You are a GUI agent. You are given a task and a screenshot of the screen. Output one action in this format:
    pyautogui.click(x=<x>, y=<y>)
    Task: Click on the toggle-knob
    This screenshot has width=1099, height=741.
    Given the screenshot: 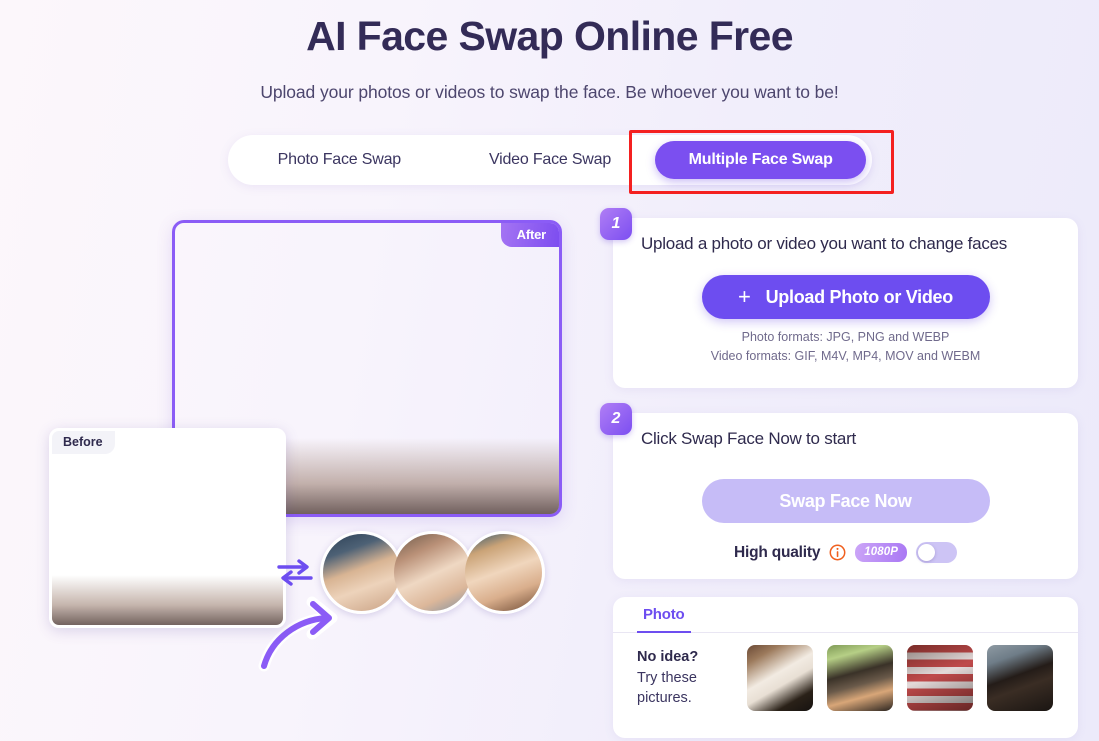 What is the action you would take?
    pyautogui.click(x=927, y=553)
    